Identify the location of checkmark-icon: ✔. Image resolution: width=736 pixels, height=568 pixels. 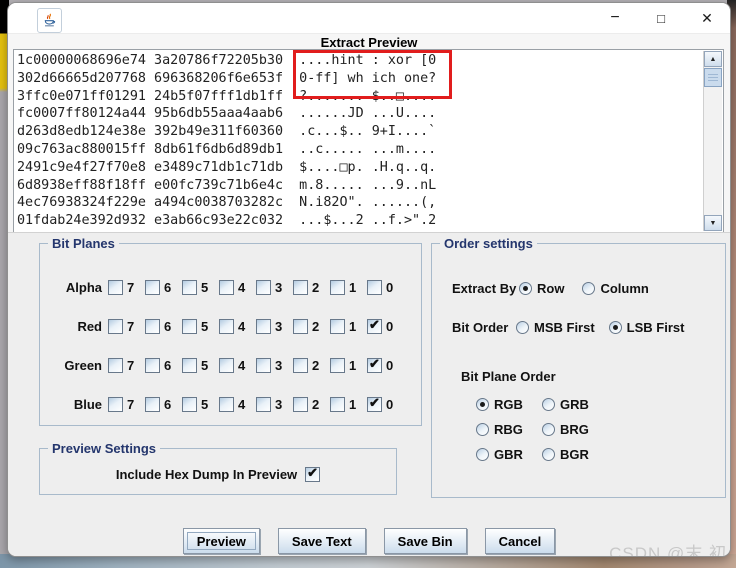
(374, 363).